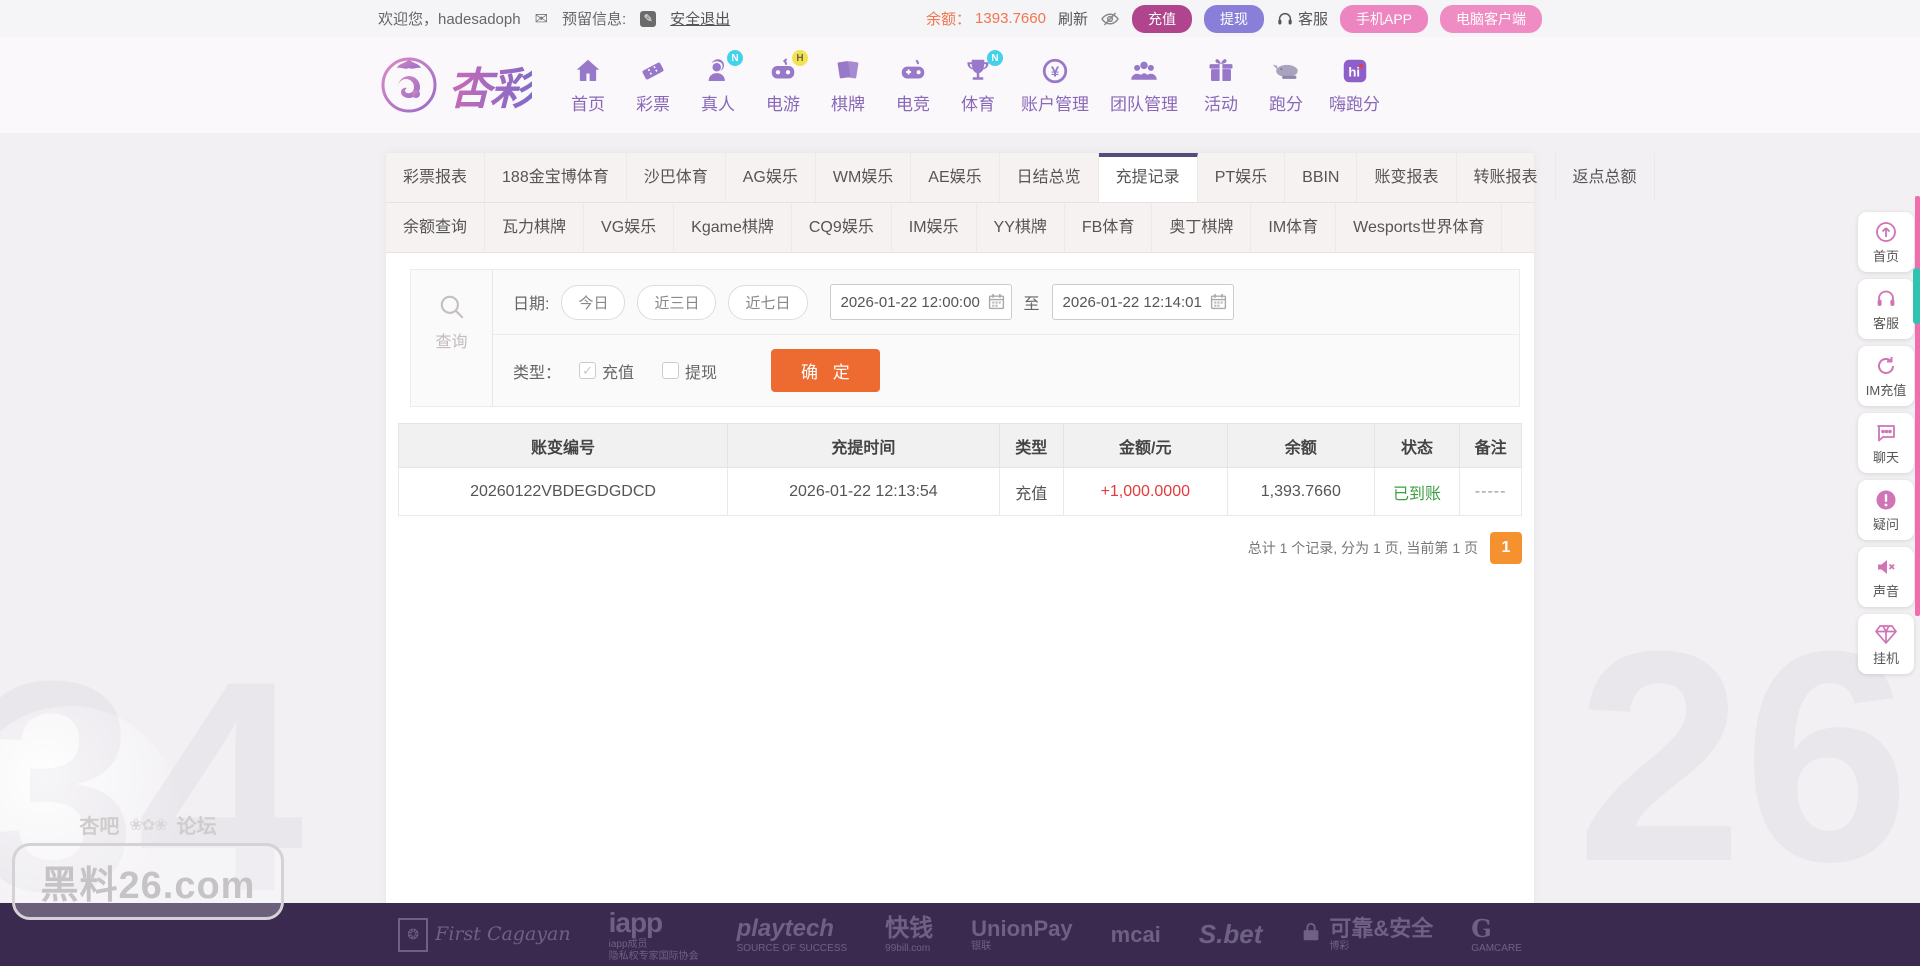 Image resolution: width=1920 pixels, height=966 pixels. Describe the element at coordinates (588, 85) in the screenshot. I see `nav-item-home: 首页` at that location.